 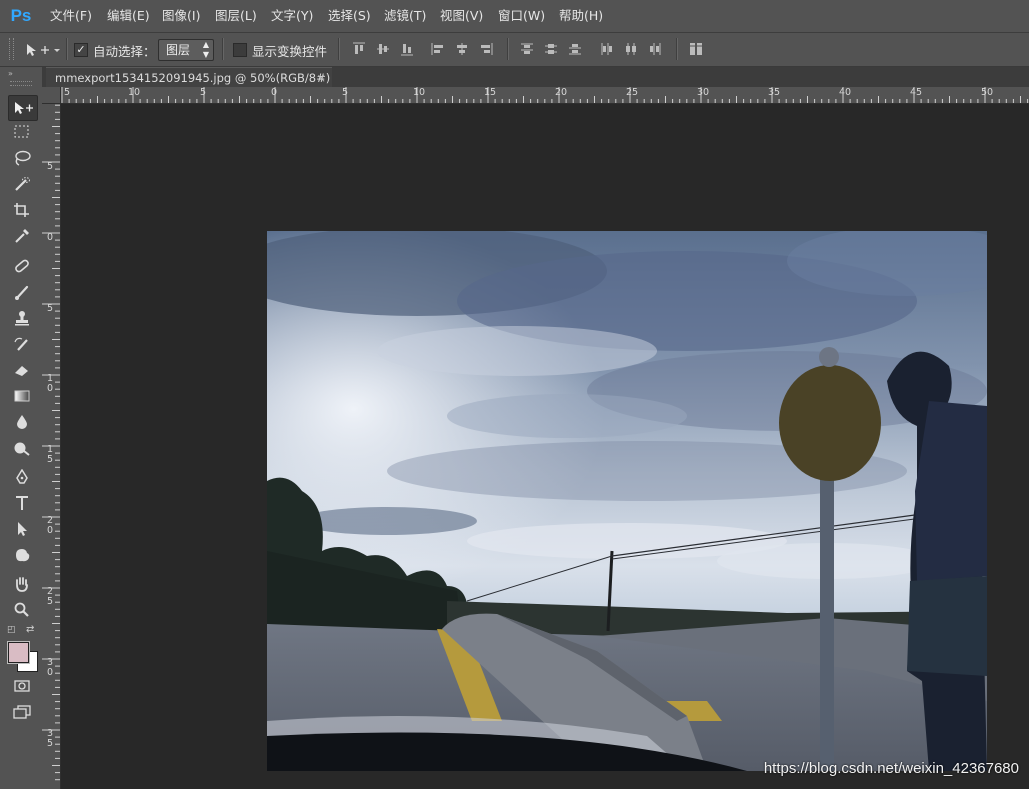 I want to click on eyedropper-icon, so click(x=22, y=236).